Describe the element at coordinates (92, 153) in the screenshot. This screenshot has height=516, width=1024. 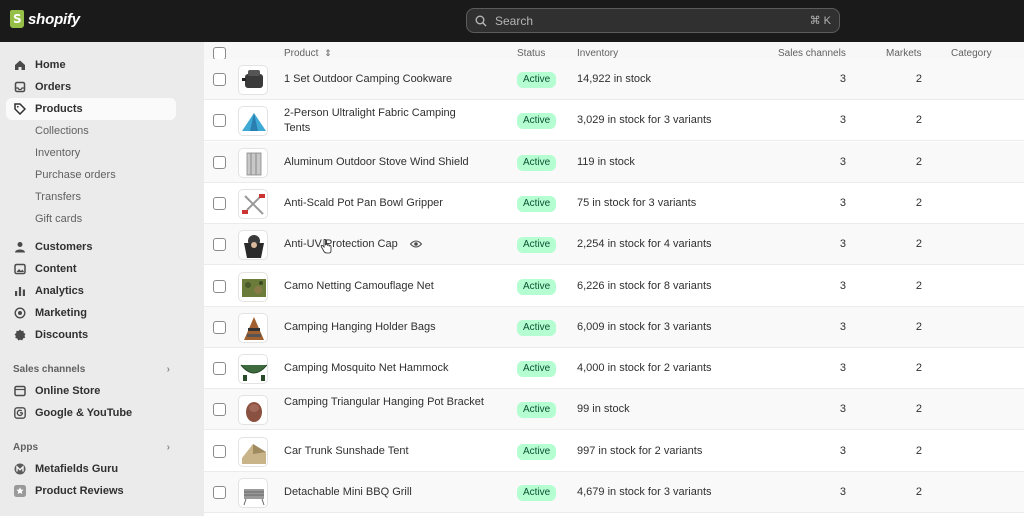
I see `sidebar-subitem-inventory: Inventory` at that location.